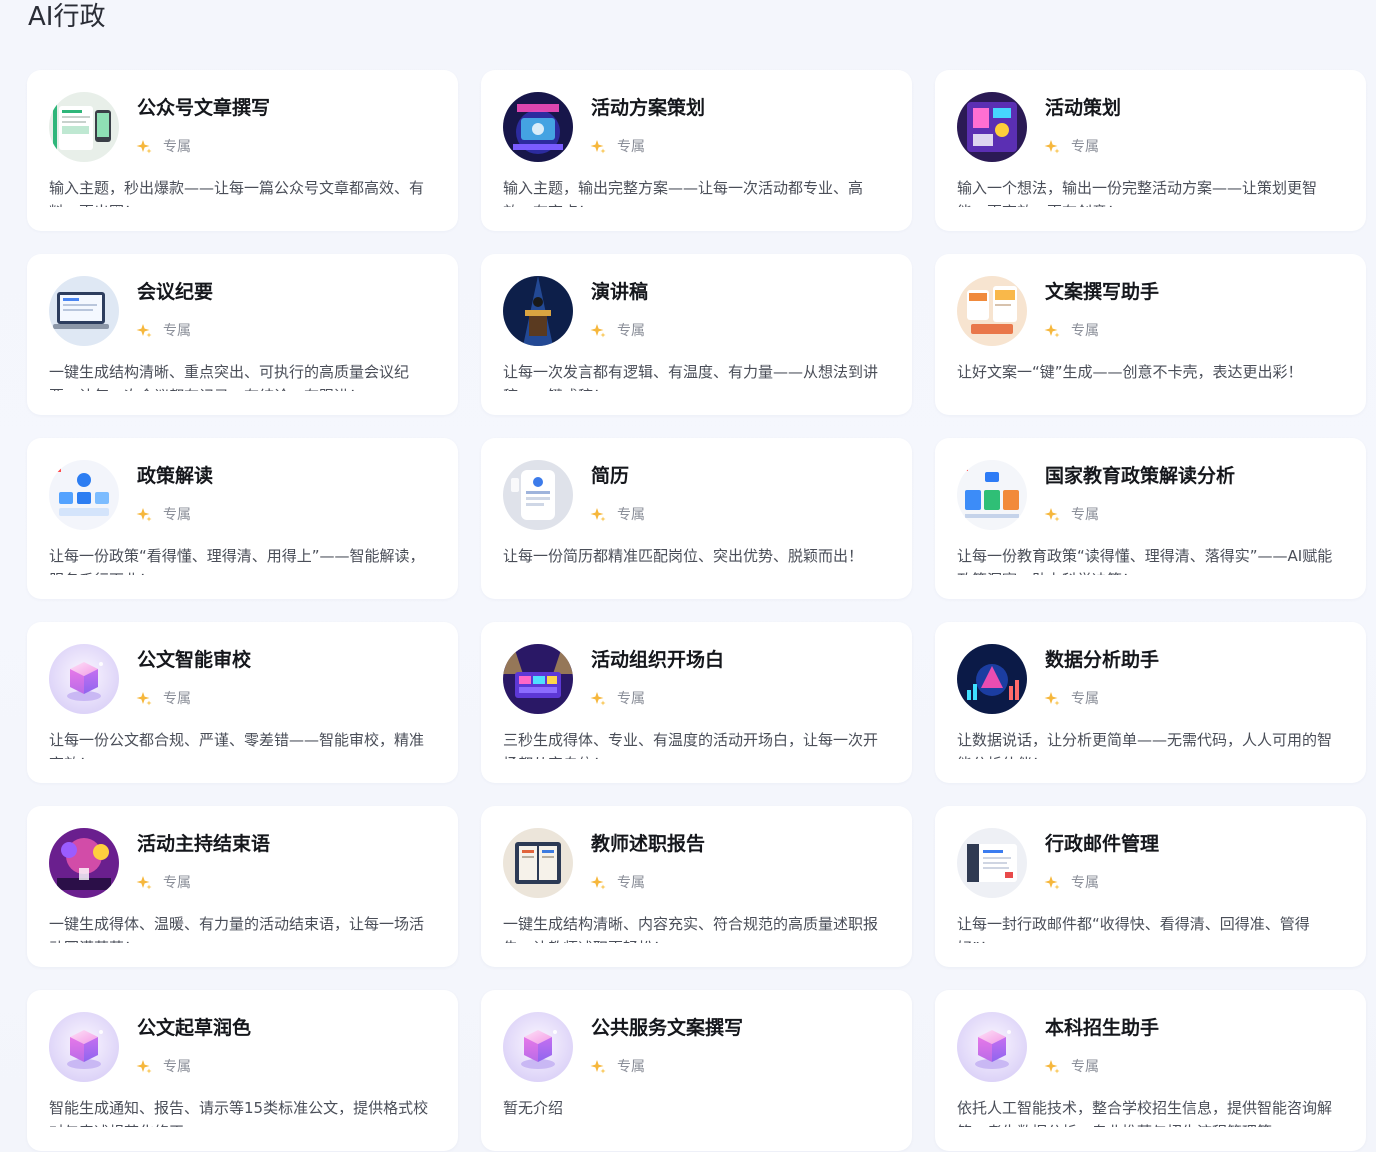  I want to click on card-title: 公文智能审校, so click(194, 660).